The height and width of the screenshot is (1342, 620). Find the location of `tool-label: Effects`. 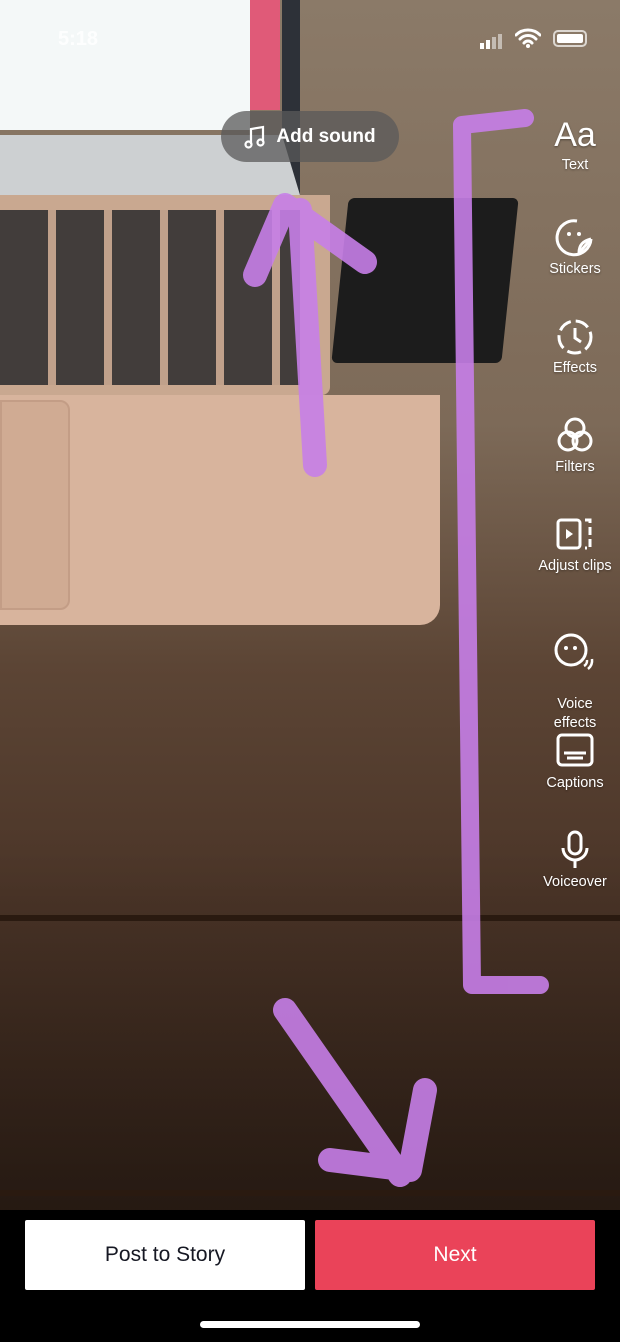

tool-label: Effects is located at coordinates (575, 368).